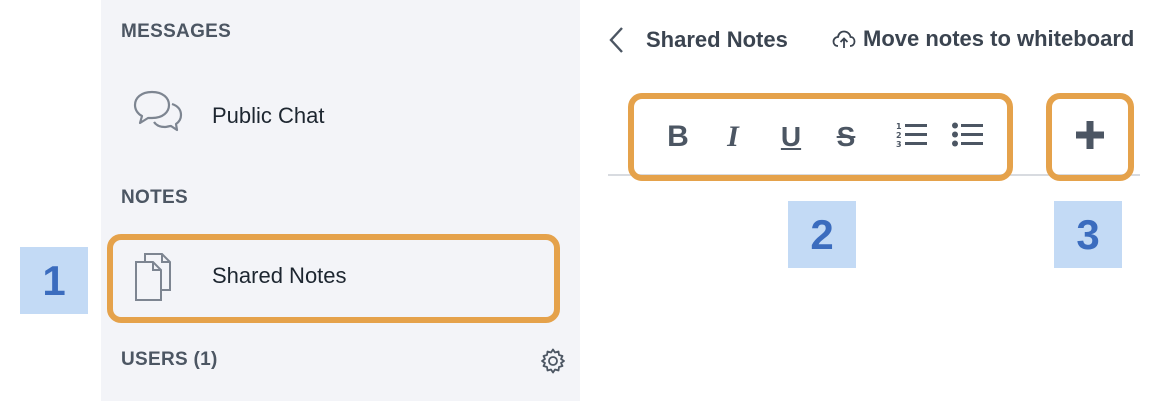  I want to click on chat-bubbles-icon, so click(158, 115).